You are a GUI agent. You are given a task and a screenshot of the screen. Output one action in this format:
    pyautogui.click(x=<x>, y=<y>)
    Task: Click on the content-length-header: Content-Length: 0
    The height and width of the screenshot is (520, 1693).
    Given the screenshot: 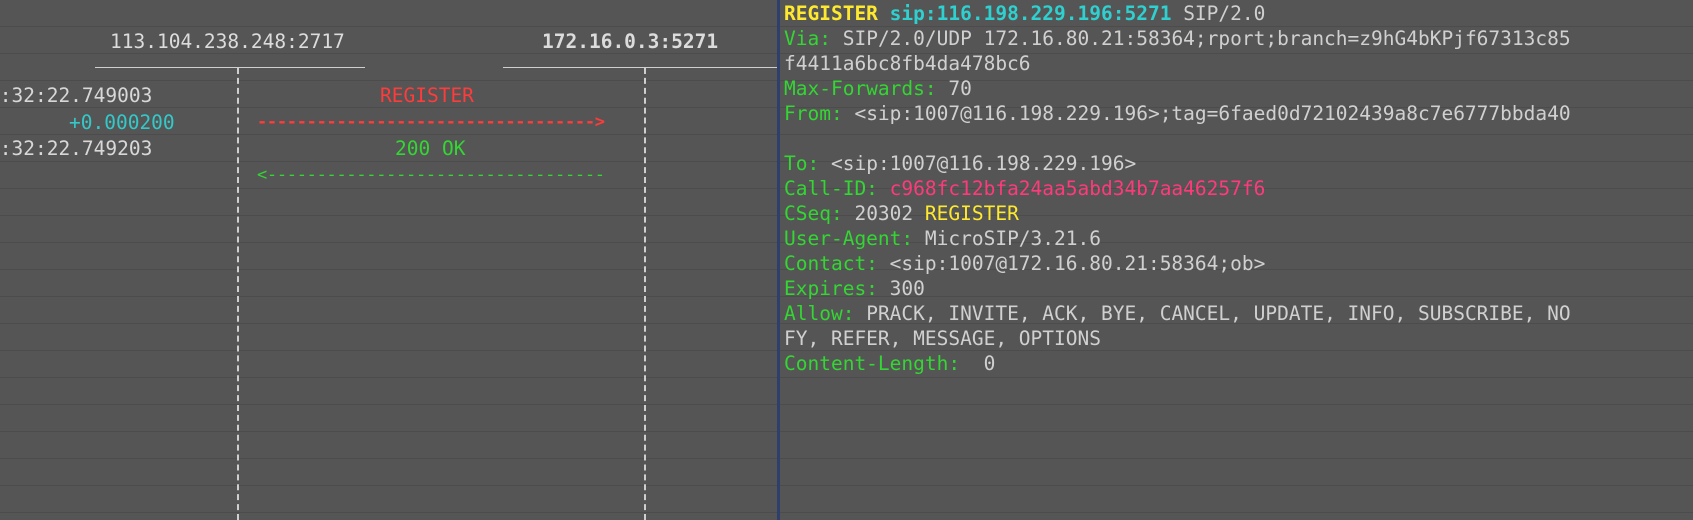 What is the action you would take?
    pyautogui.click(x=889, y=363)
    